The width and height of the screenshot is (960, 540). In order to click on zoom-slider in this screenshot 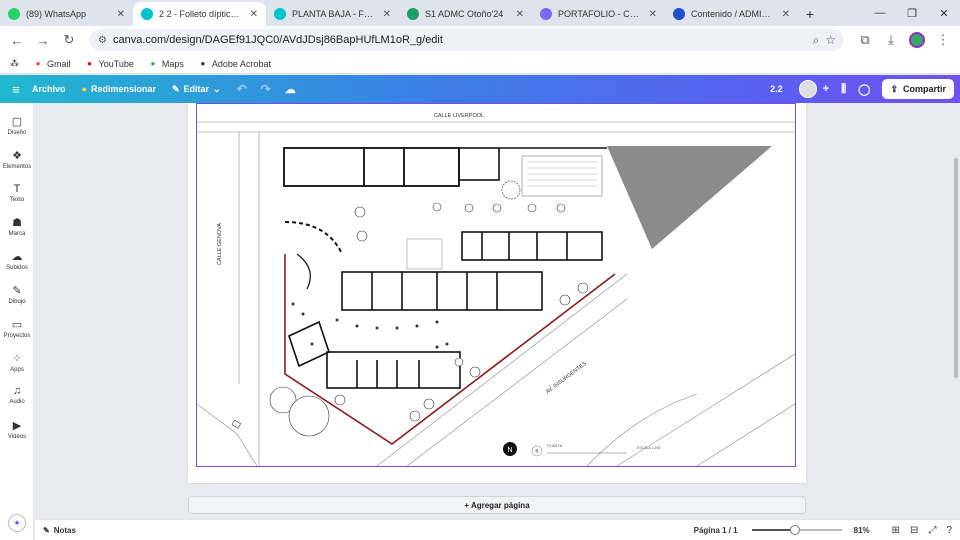, I will do `click(796, 530)`.